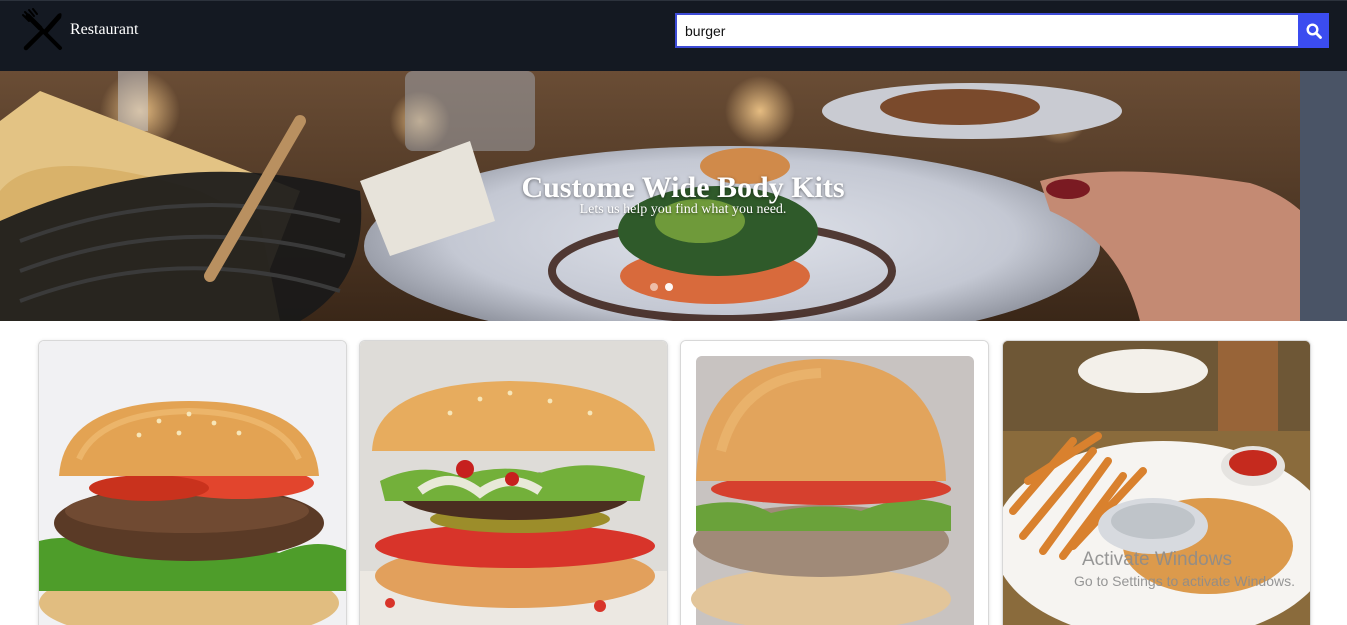 This screenshot has width=1347, height=625. I want to click on search-icon, so click(1313, 30).